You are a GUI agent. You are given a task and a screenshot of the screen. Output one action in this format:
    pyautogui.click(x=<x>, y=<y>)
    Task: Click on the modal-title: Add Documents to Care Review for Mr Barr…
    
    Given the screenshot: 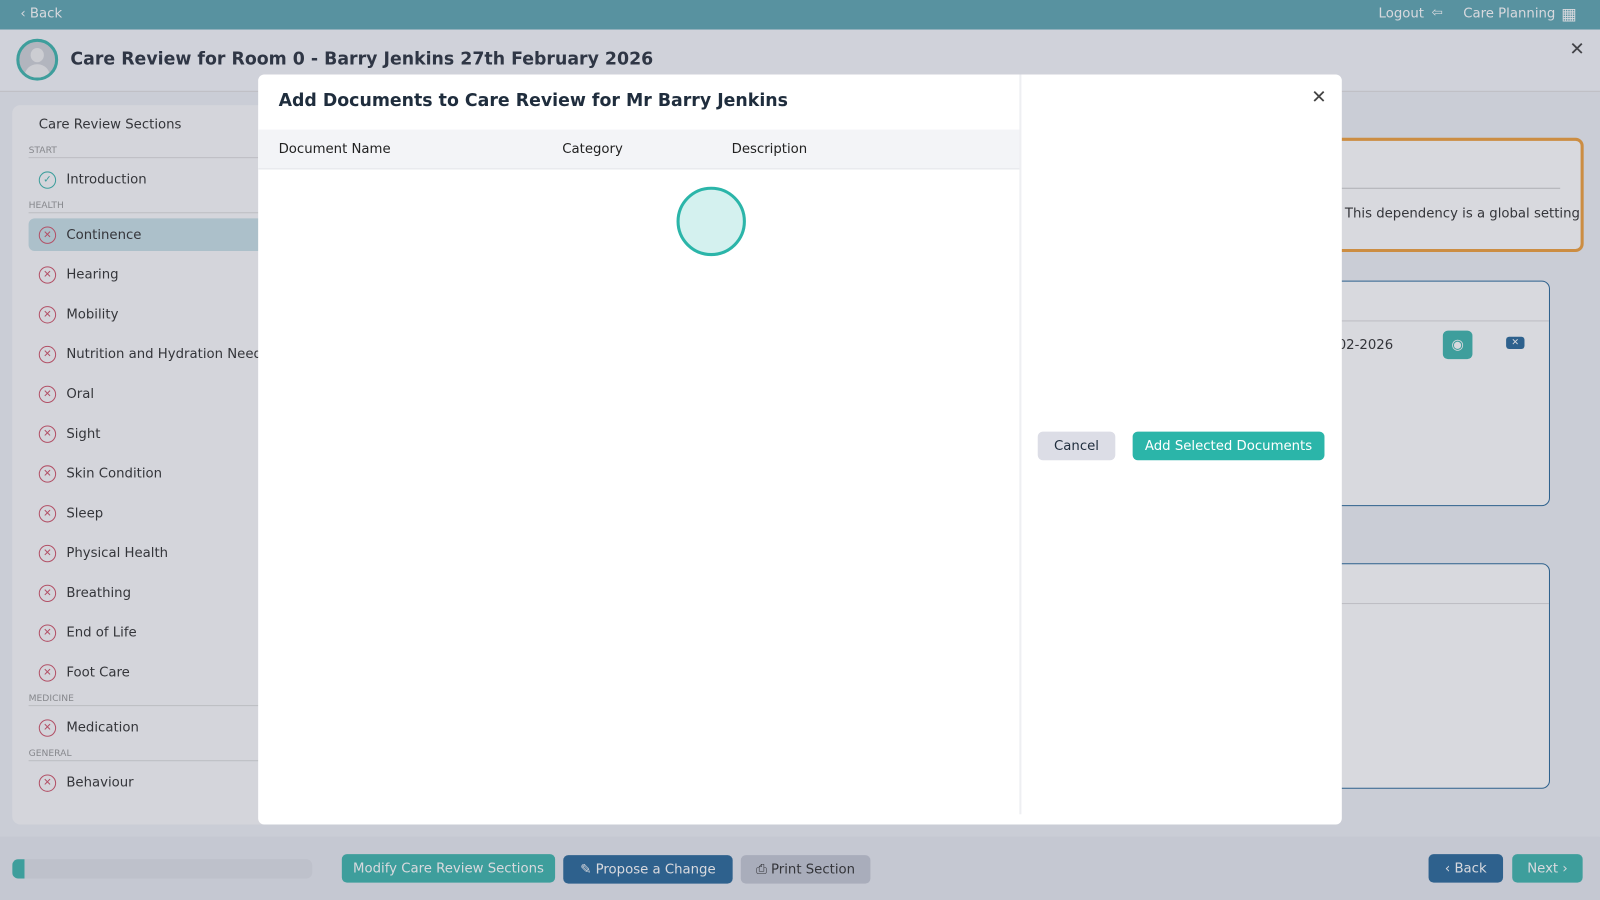 What is the action you would take?
    pyautogui.click(x=533, y=101)
    